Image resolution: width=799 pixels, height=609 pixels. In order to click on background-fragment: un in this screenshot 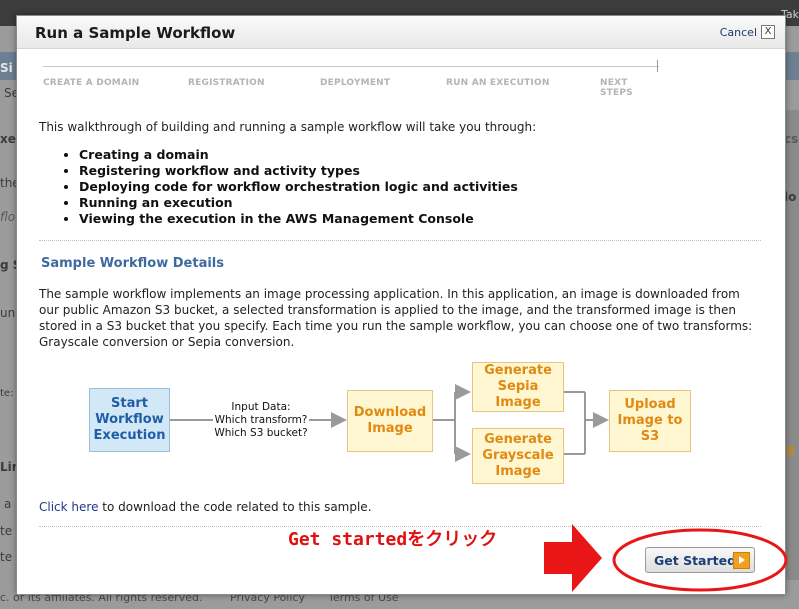, I will do `click(8, 313)`.